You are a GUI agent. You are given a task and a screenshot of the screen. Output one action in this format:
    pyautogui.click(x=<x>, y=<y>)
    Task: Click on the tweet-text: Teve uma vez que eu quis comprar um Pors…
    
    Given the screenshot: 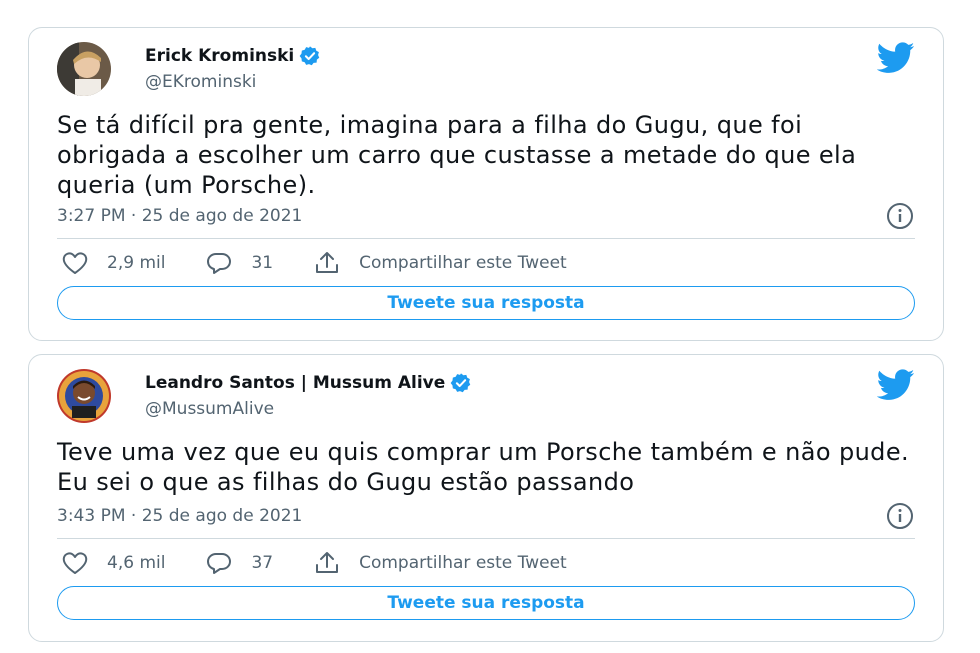 What is the action you would take?
    pyautogui.click(x=483, y=467)
    